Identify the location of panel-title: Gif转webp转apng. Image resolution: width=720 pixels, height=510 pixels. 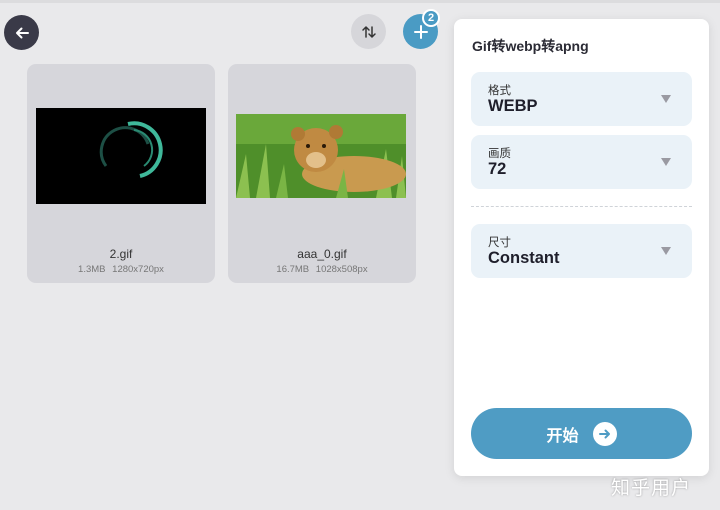
(530, 46).